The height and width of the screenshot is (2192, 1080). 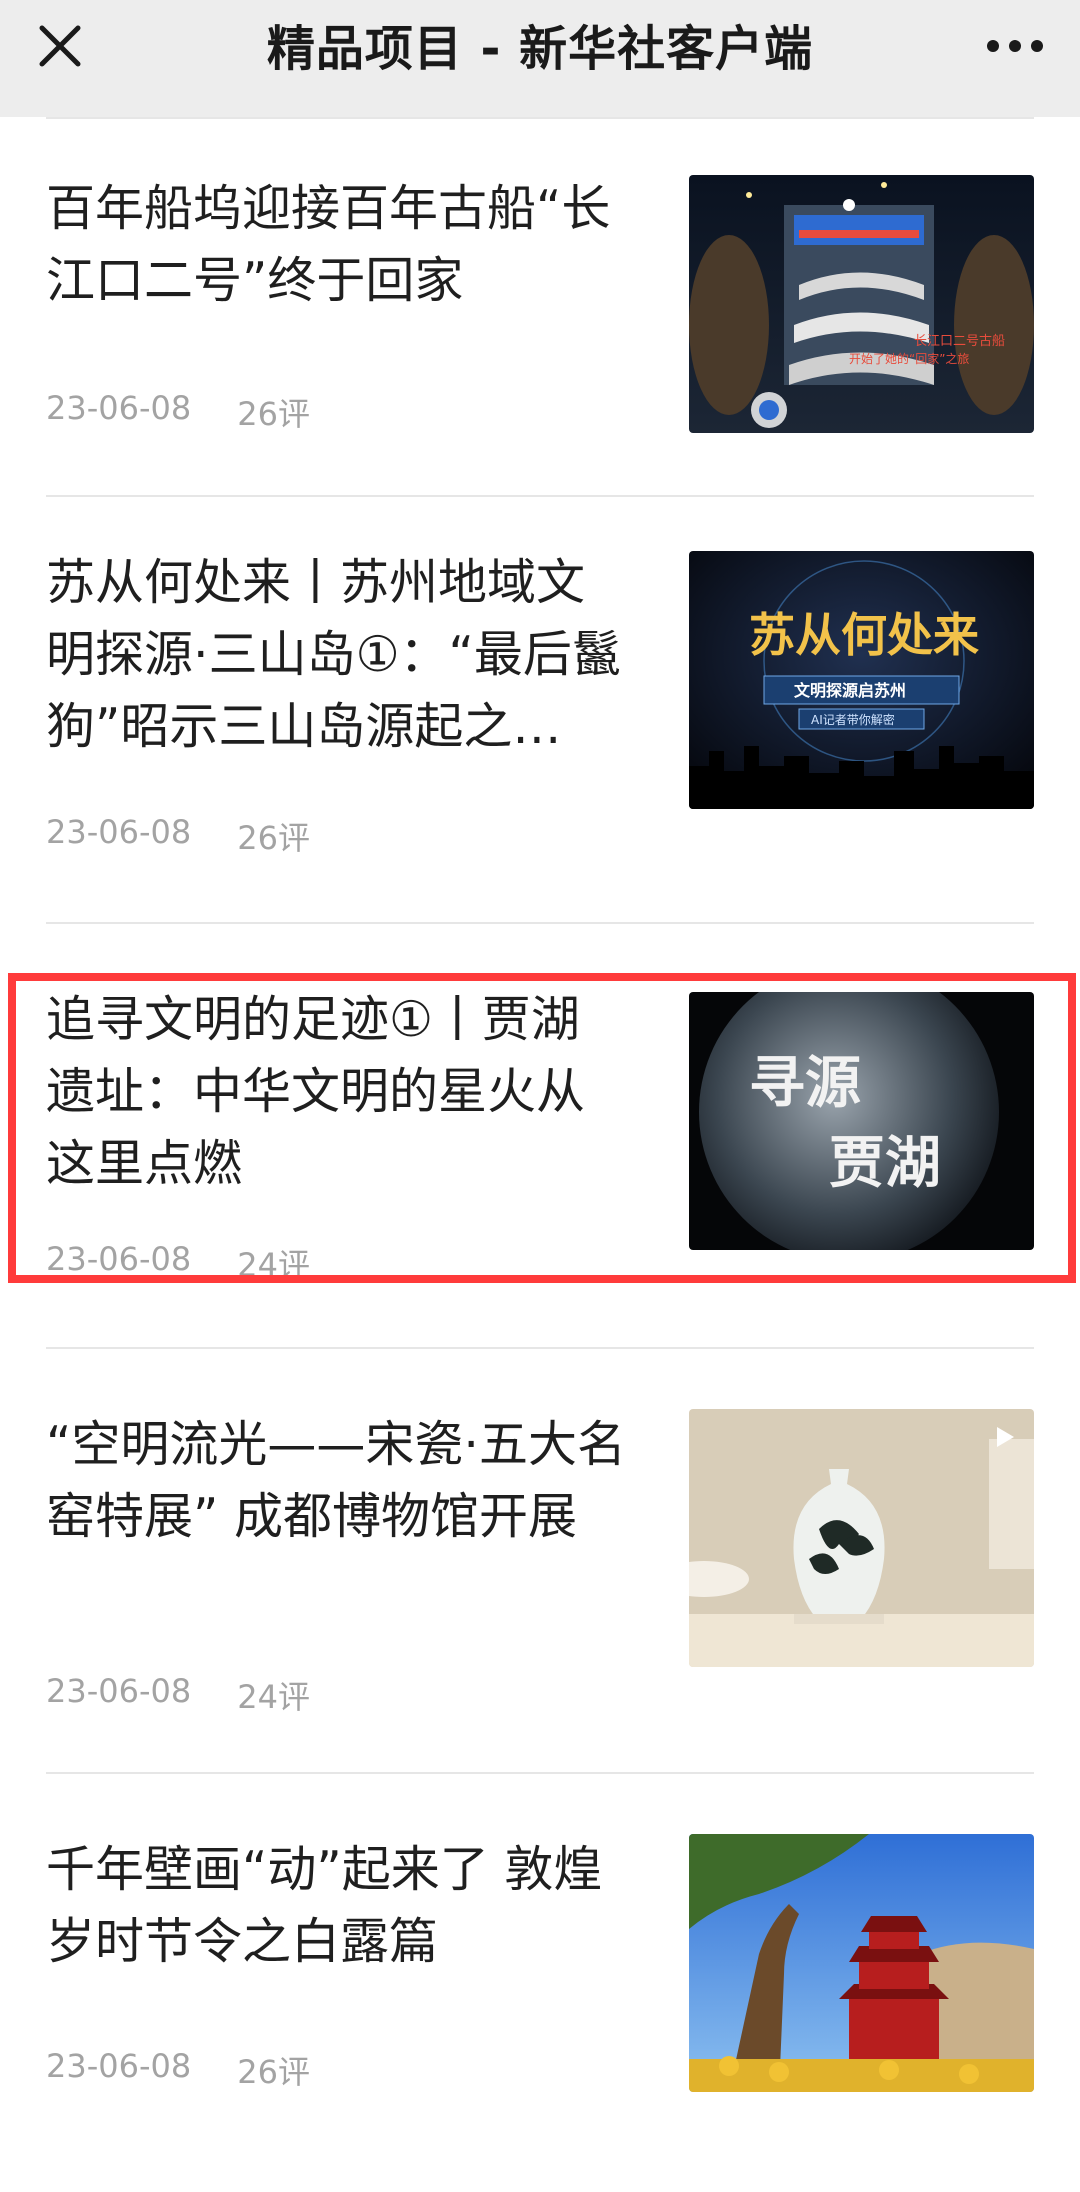 I want to click on svg-text: 文明探源启苏州, so click(x=850, y=690).